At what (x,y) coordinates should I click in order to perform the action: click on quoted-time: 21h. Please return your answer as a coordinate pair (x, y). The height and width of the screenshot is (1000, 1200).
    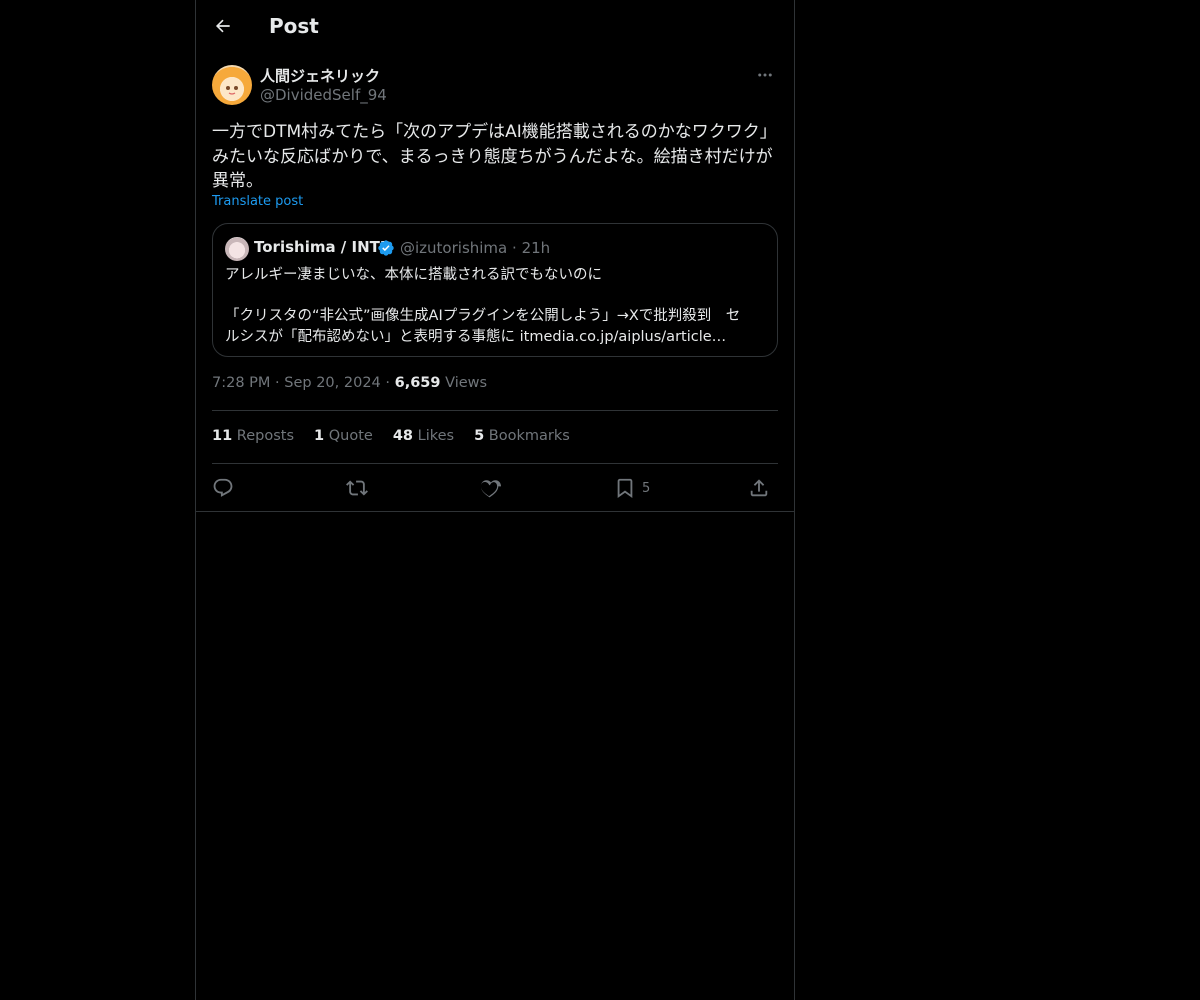
    Looking at the image, I should click on (536, 248).